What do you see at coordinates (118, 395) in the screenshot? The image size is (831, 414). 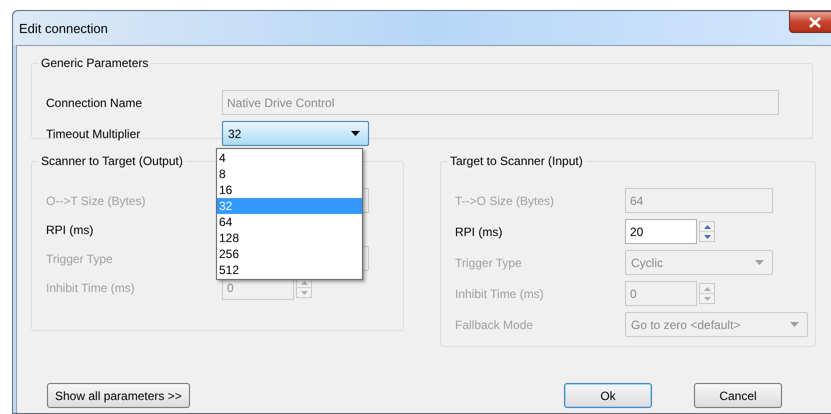 I see `show-parameters-button: Show all parameters >>` at bounding box center [118, 395].